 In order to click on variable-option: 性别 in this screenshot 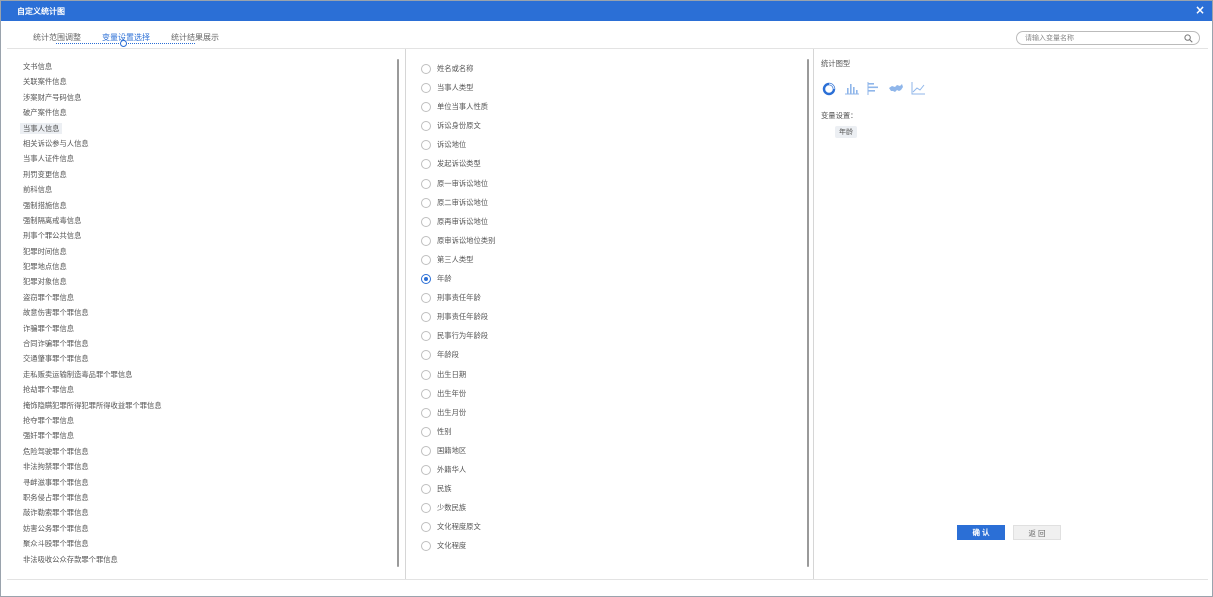, I will do `click(601, 435)`.